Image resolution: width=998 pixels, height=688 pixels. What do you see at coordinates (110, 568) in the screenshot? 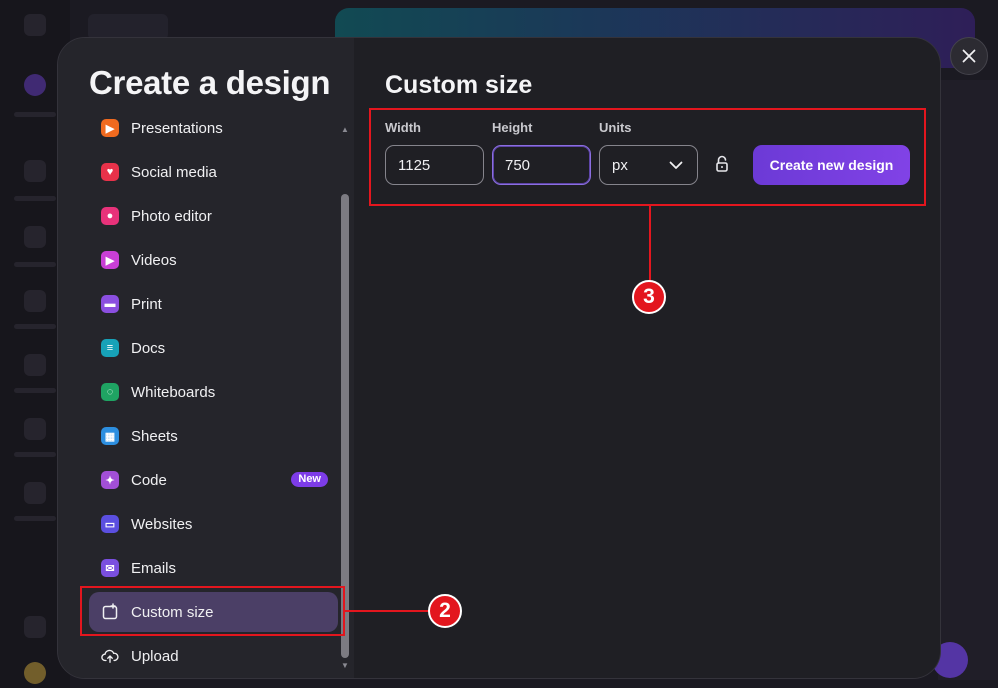
I see `email-icon: ✉` at bounding box center [110, 568].